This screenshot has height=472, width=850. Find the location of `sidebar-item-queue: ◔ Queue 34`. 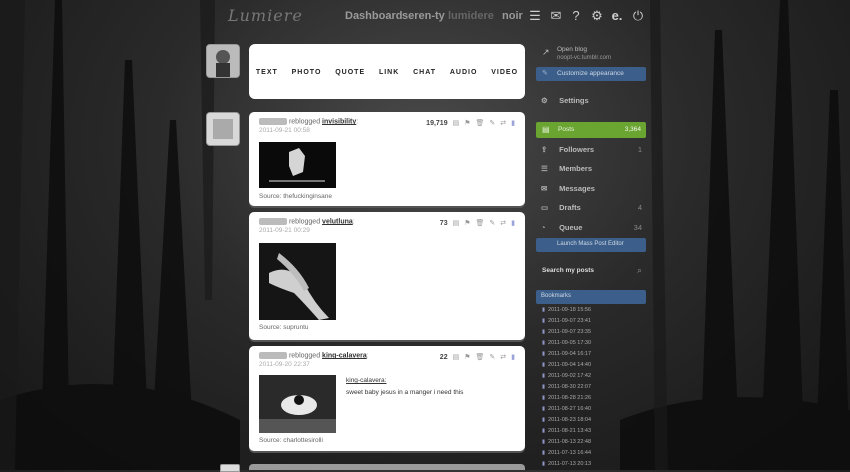

sidebar-item-queue: ◔ Queue 34 is located at coordinates (591, 227).